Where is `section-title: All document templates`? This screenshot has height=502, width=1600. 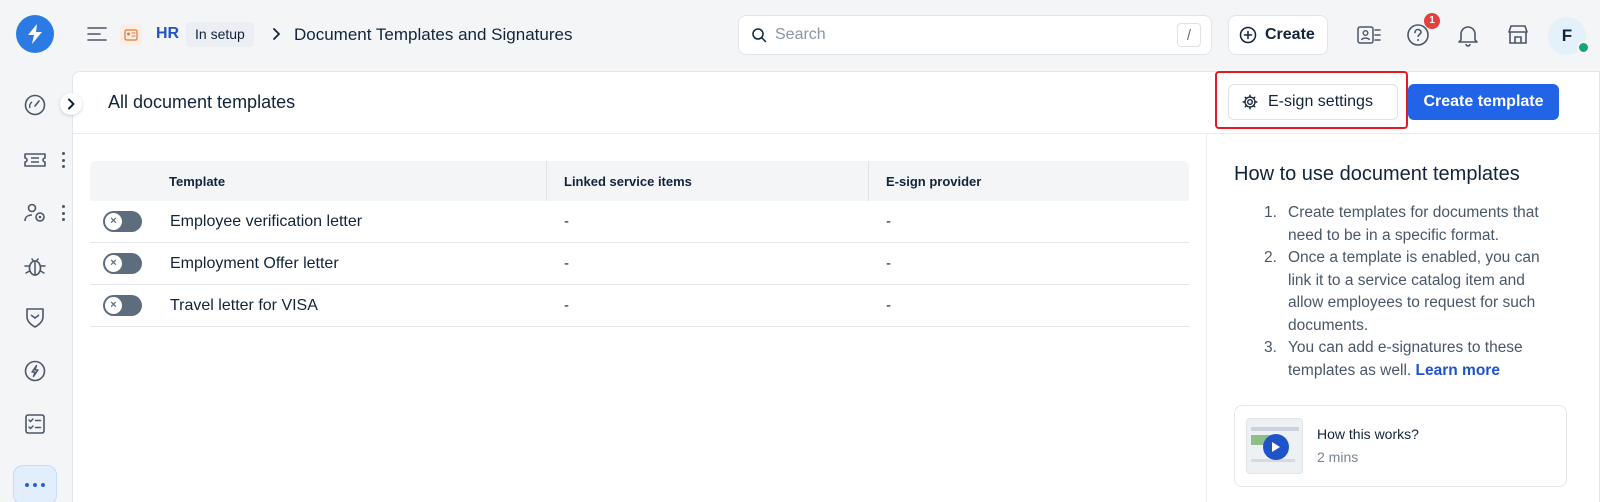 section-title: All document templates is located at coordinates (202, 102).